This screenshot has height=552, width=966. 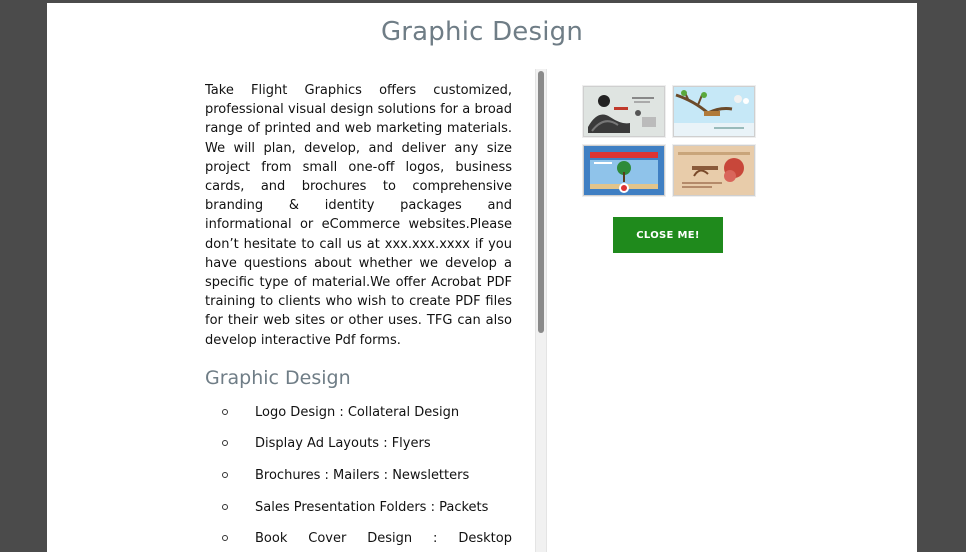 I want to click on close-button: CLOSE ME!, so click(x=668, y=235).